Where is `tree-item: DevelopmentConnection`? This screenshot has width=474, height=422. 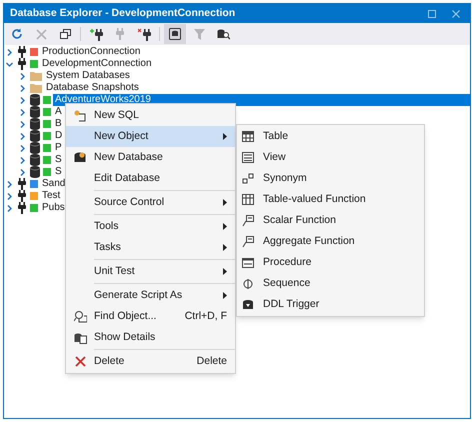
tree-item: DevelopmentConnection is located at coordinates (97, 64).